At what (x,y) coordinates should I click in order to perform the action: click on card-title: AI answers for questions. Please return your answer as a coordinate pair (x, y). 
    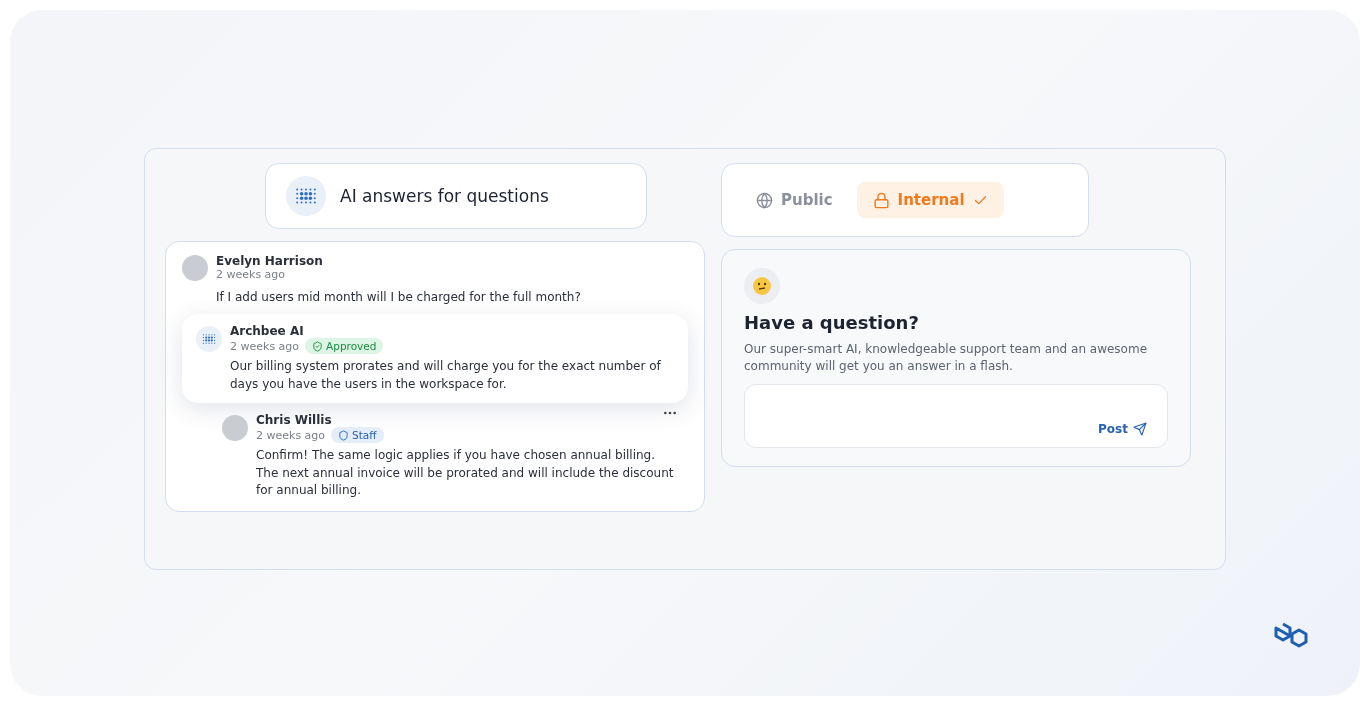
    Looking at the image, I should click on (444, 196).